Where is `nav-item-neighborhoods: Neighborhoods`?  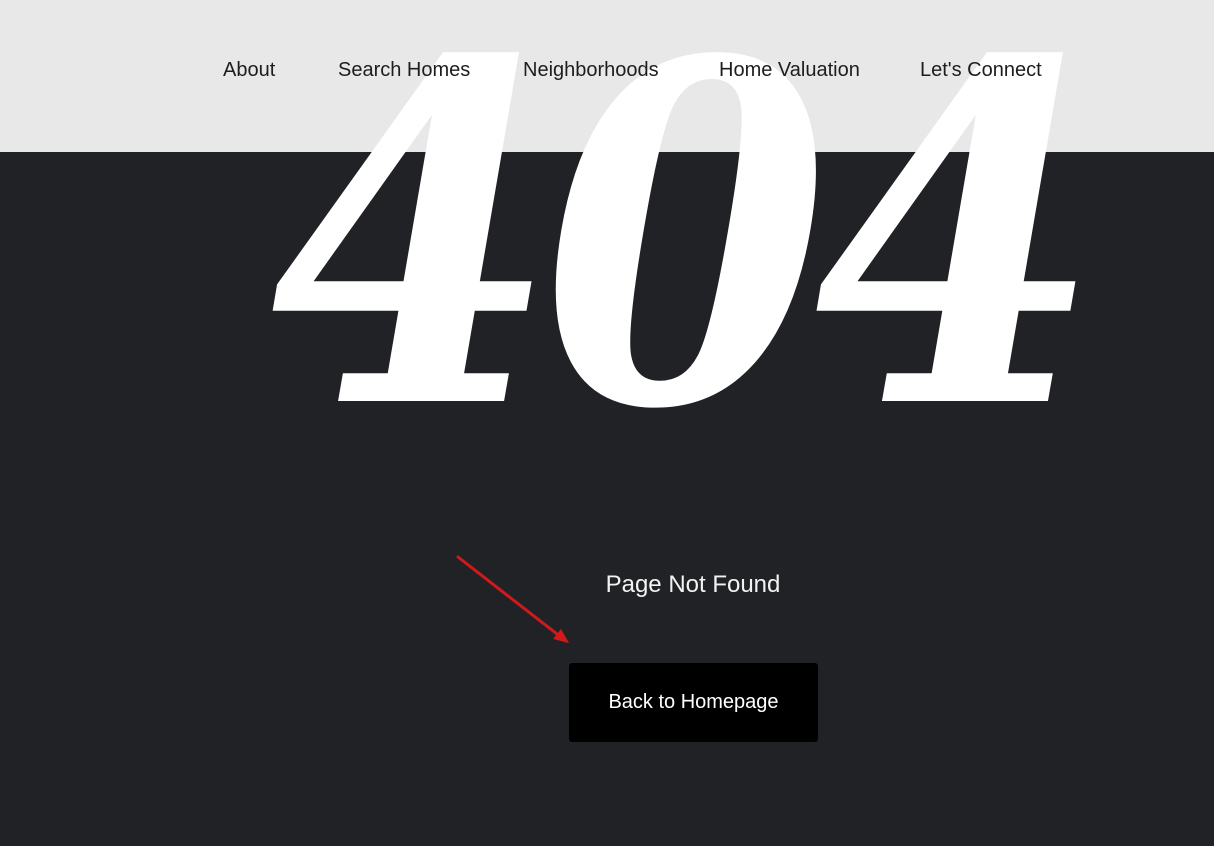 nav-item-neighborhoods: Neighborhoods is located at coordinates (591, 70).